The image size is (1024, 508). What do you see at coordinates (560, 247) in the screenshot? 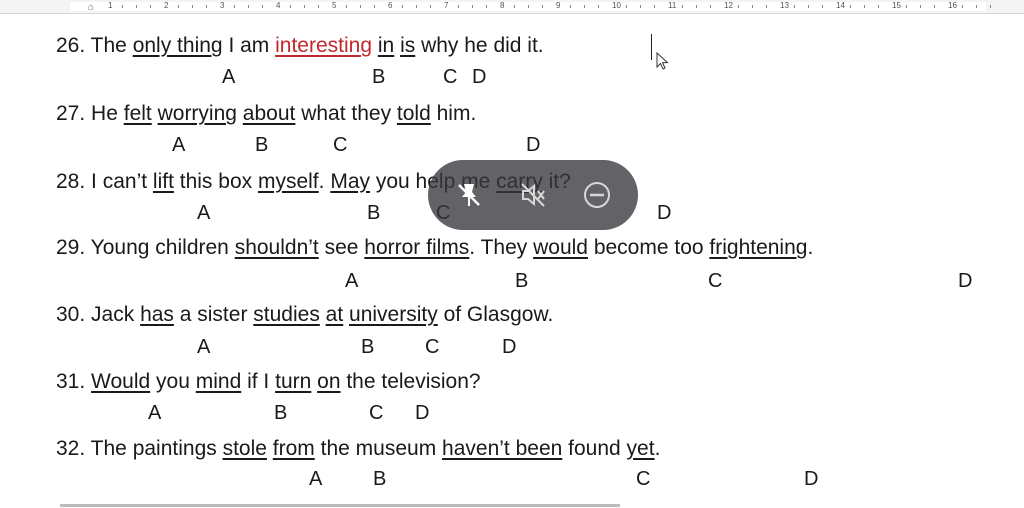
I see `underlined-option: would` at bounding box center [560, 247].